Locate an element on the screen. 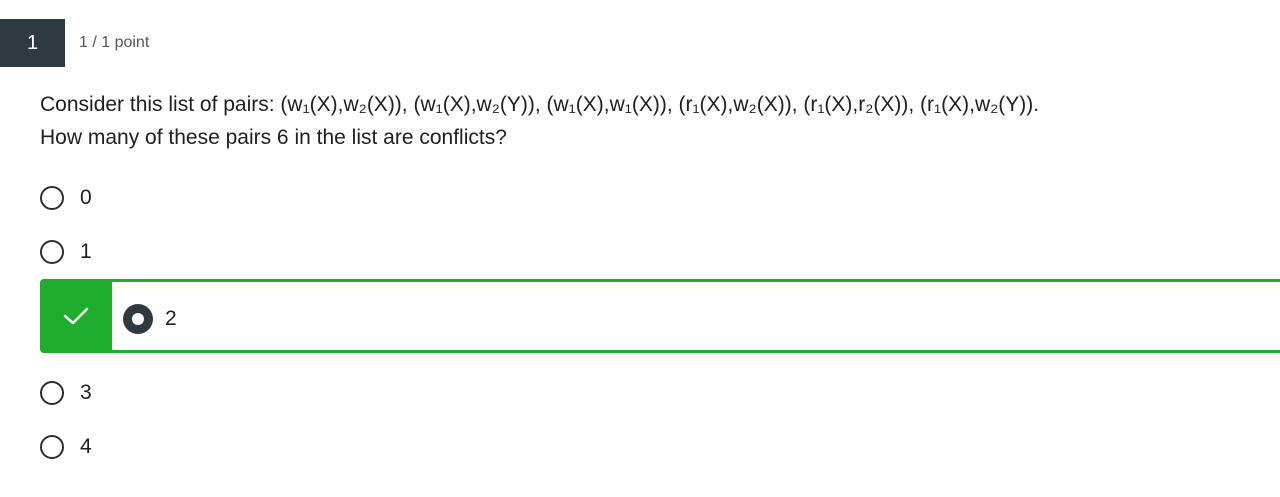 Image resolution: width=1280 pixels, height=497 pixels. question-points: 1 / 1 point is located at coordinates (114, 42).